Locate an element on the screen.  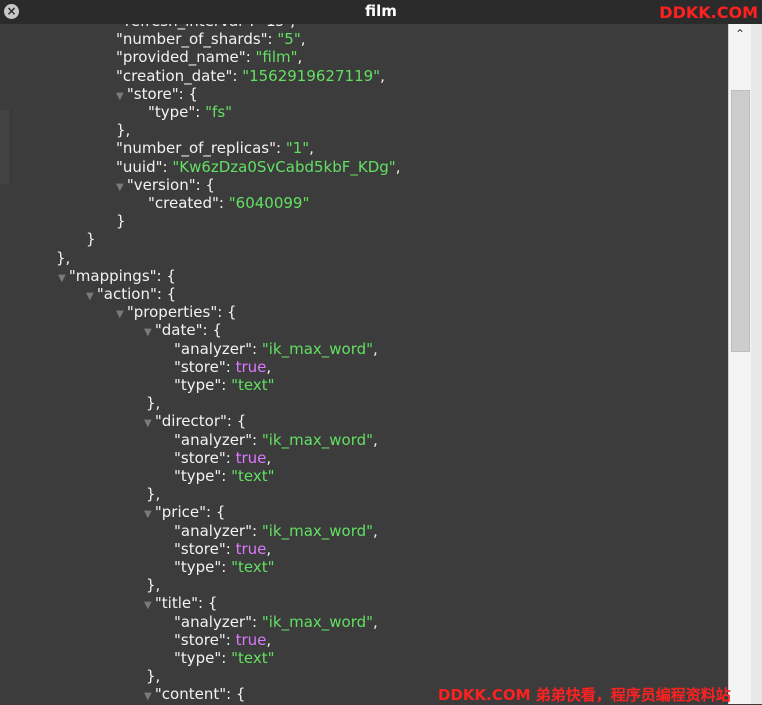
json-line: "provided_name": "film", is located at coordinates (209, 57).